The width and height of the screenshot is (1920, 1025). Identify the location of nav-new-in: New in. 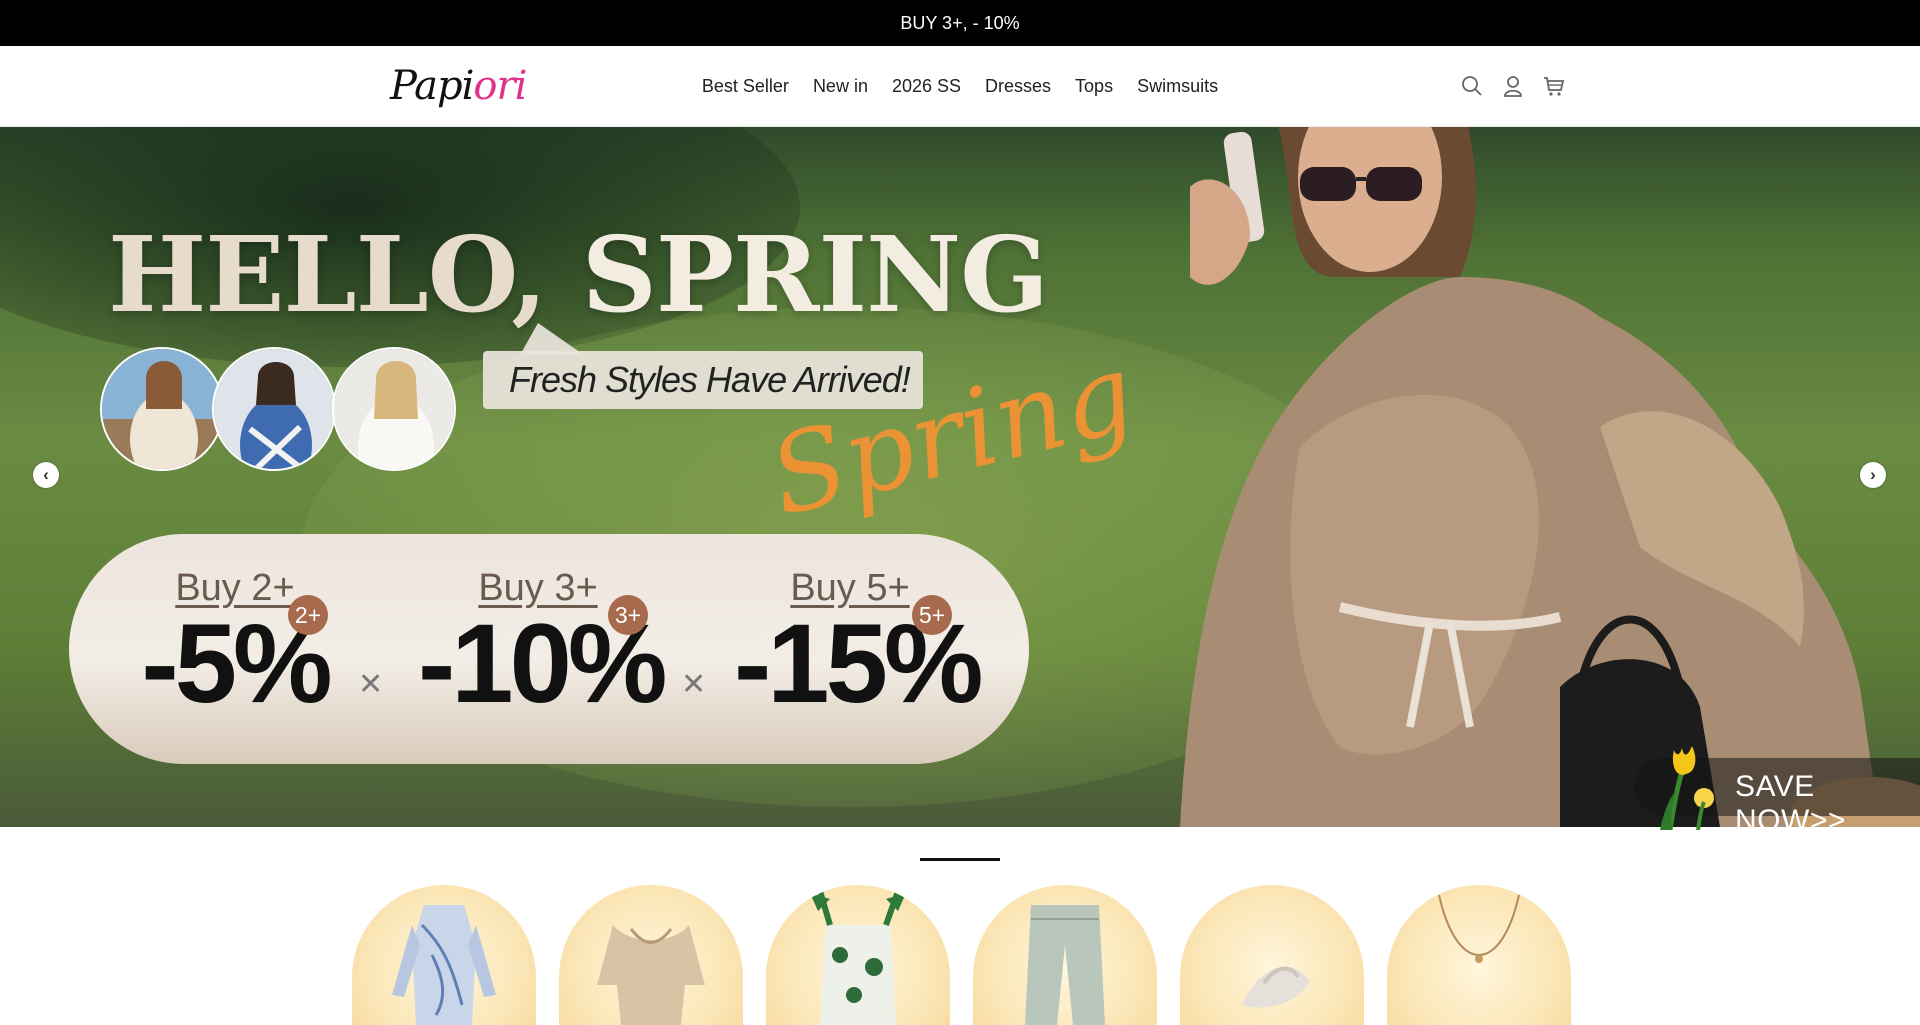
(840, 86).